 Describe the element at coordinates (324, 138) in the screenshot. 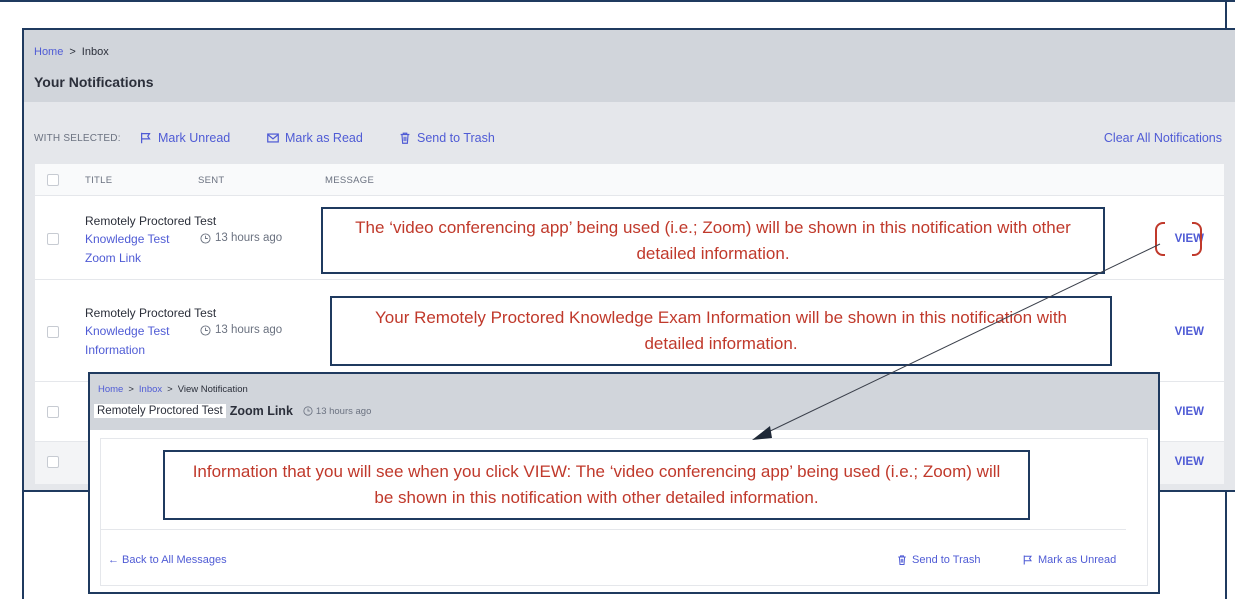

I see `mark-read-label: Mark as Read` at that location.